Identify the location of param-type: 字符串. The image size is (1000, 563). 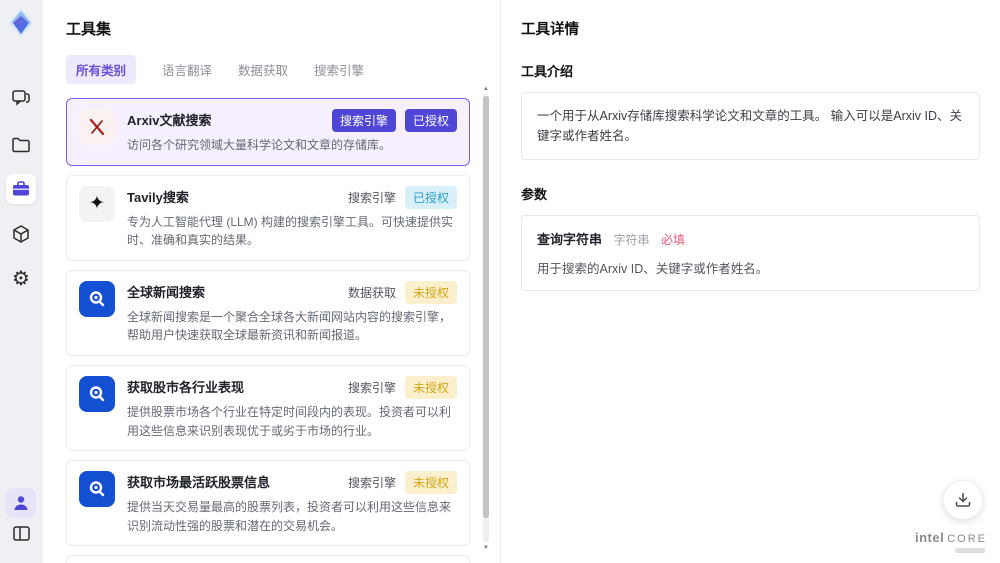
(631, 240).